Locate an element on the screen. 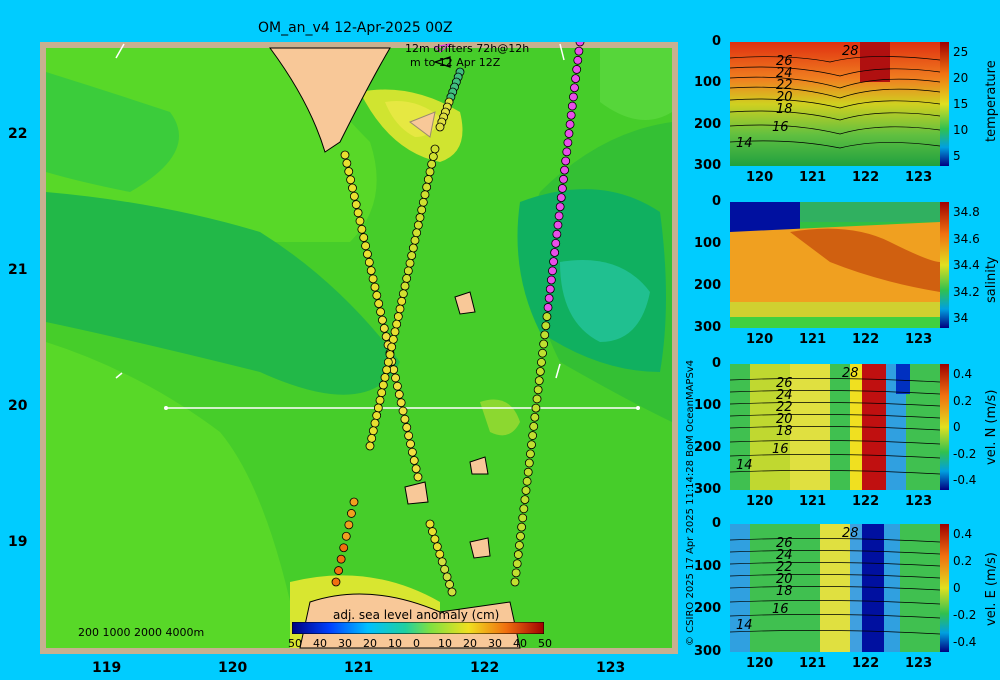 This screenshot has width=1000, height=680. colorbar-tick: 5 is located at coordinates (957, 156).